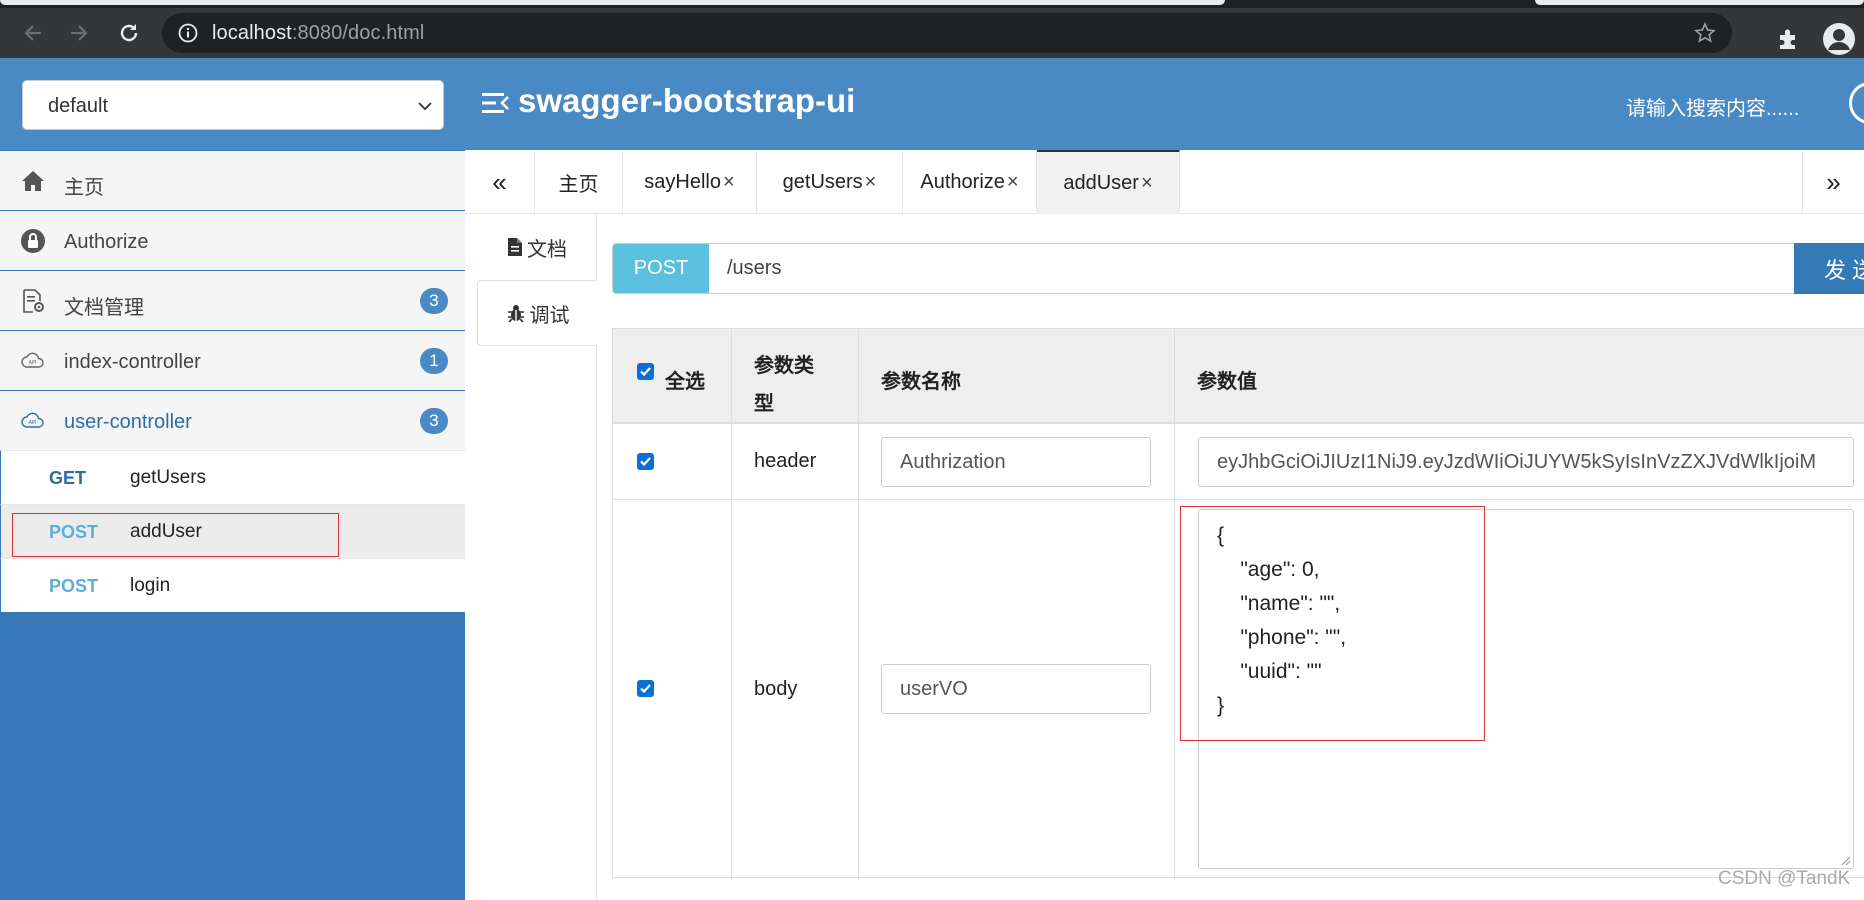 Image resolution: width=1864 pixels, height=900 pixels. Describe the element at coordinates (232, 420) in the screenshot. I see `sidebar-item-user-controller: API user-controller 3` at that location.